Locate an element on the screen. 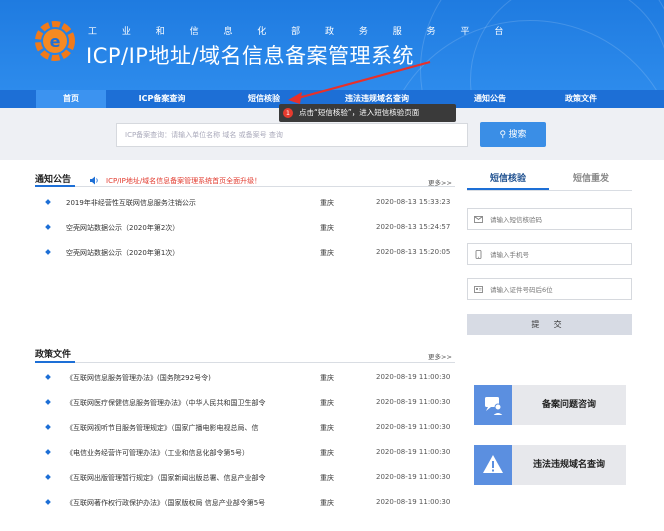 This screenshot has height=531, width=664. item-datetime: 2020-08-13 15:33:23 is located at coordinates (413, 202).